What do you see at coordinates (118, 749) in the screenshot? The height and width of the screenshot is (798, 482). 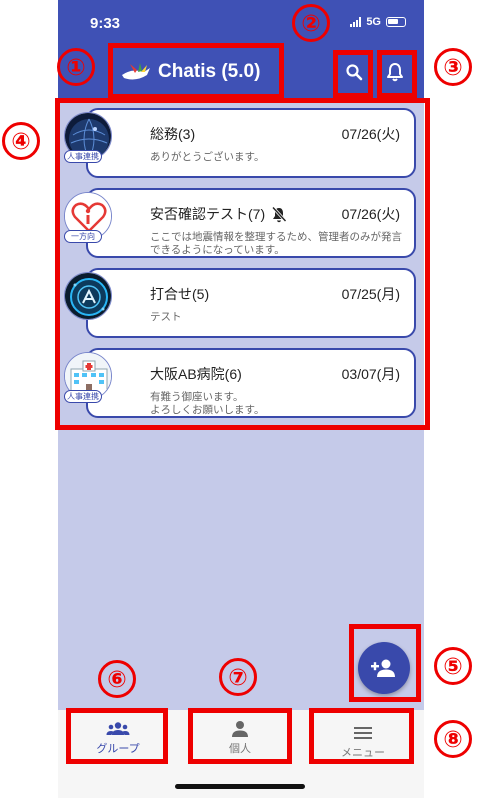 I see `nav-group-label: グループ` at bounding box center [118, 749].